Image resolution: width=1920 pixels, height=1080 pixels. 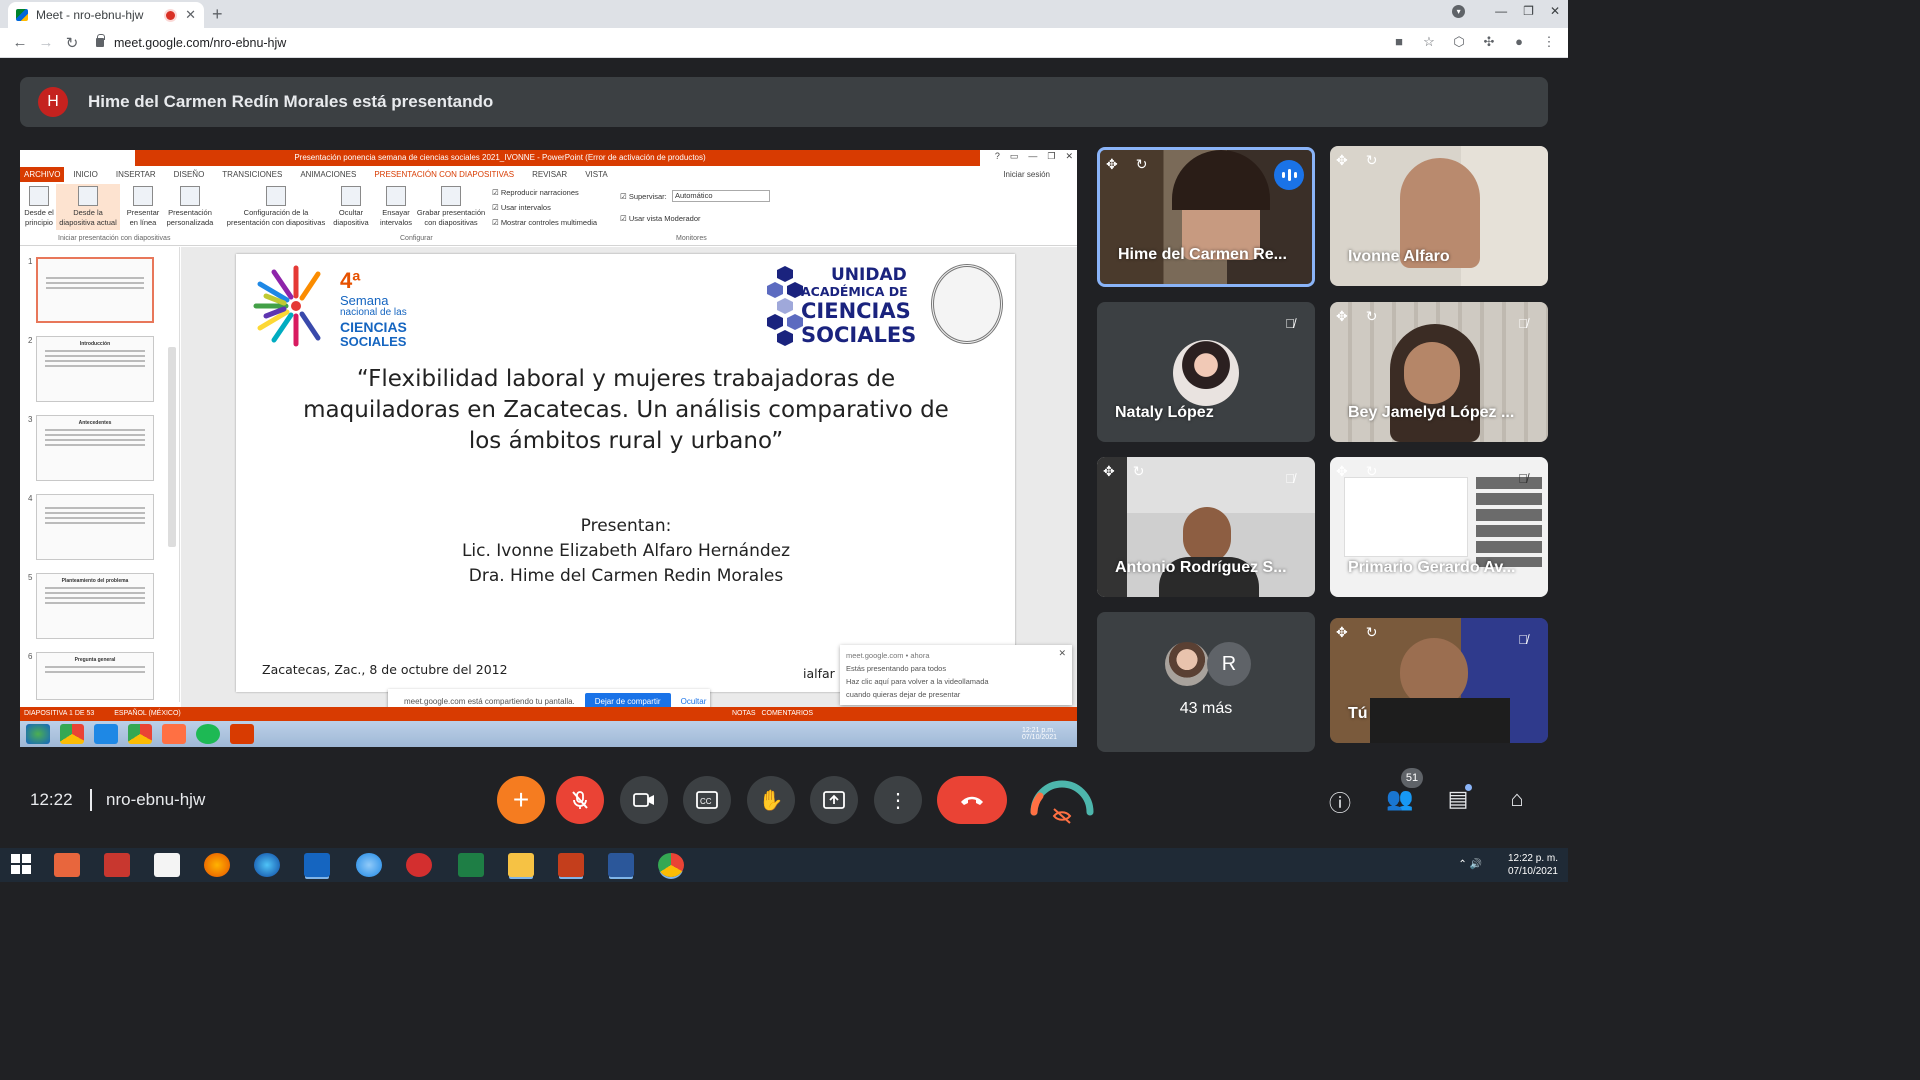 I want to click on browser-menu-icon: ⋮, so click(x=1549, y=42).